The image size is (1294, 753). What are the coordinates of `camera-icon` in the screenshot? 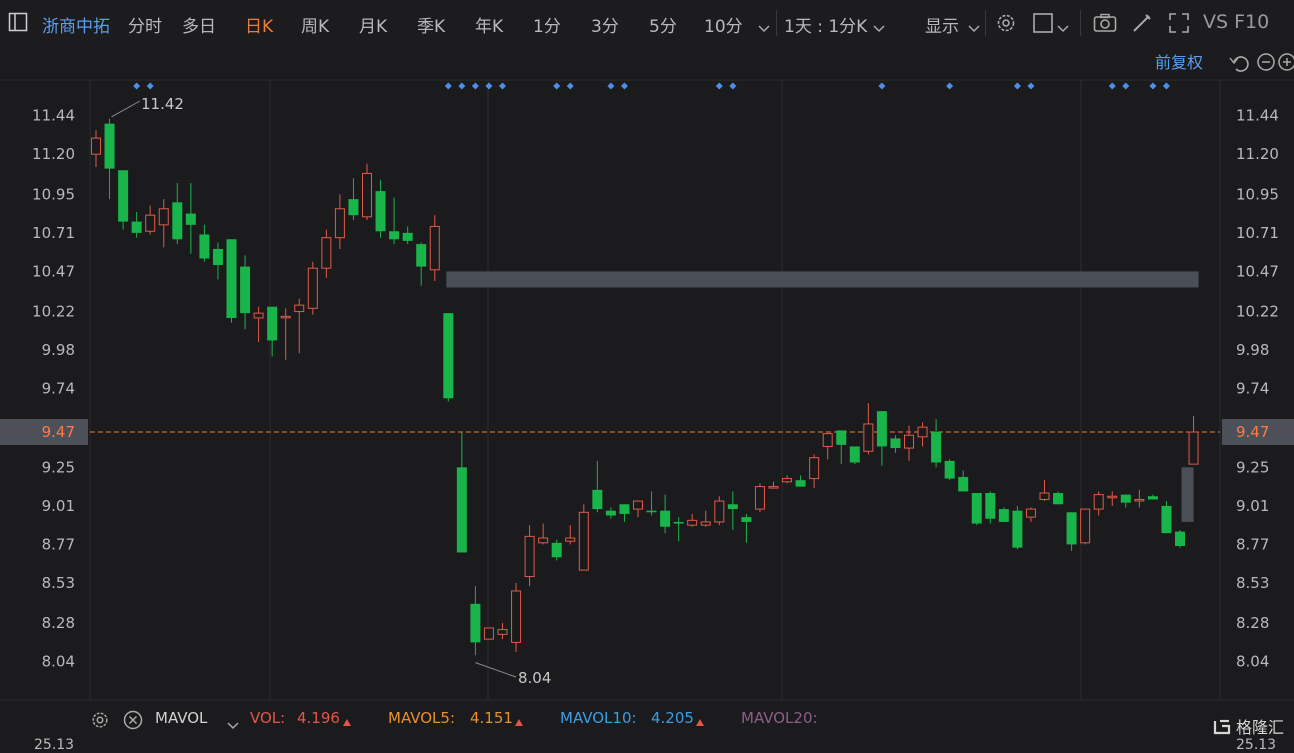 It's located at (1105, 25).